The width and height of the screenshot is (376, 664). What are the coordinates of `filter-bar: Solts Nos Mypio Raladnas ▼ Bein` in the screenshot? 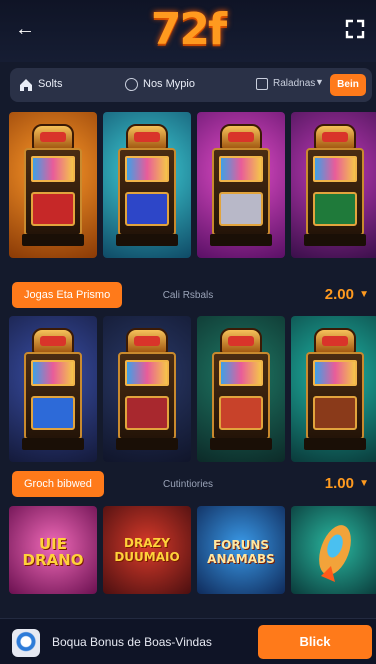 It's located at (191, 85).